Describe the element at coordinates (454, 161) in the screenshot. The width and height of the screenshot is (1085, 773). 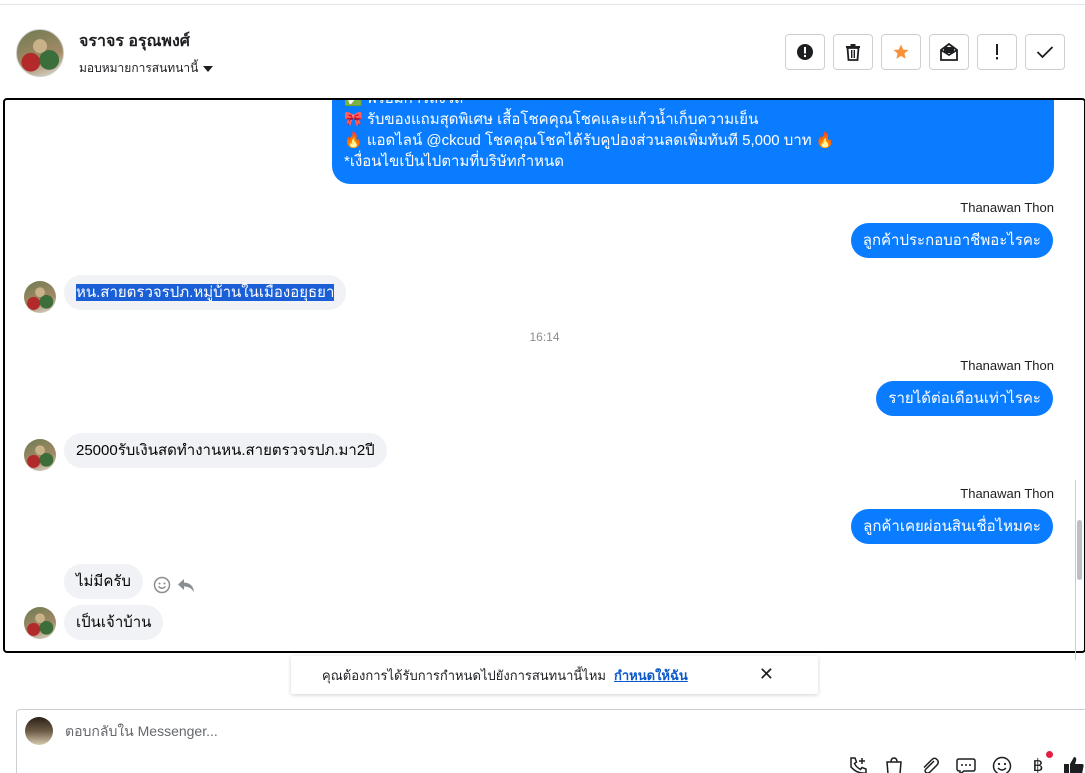
I see `promo-line: *เงื่อนไขเป็นไปตามที่บริษัทกำหนด` at that location.